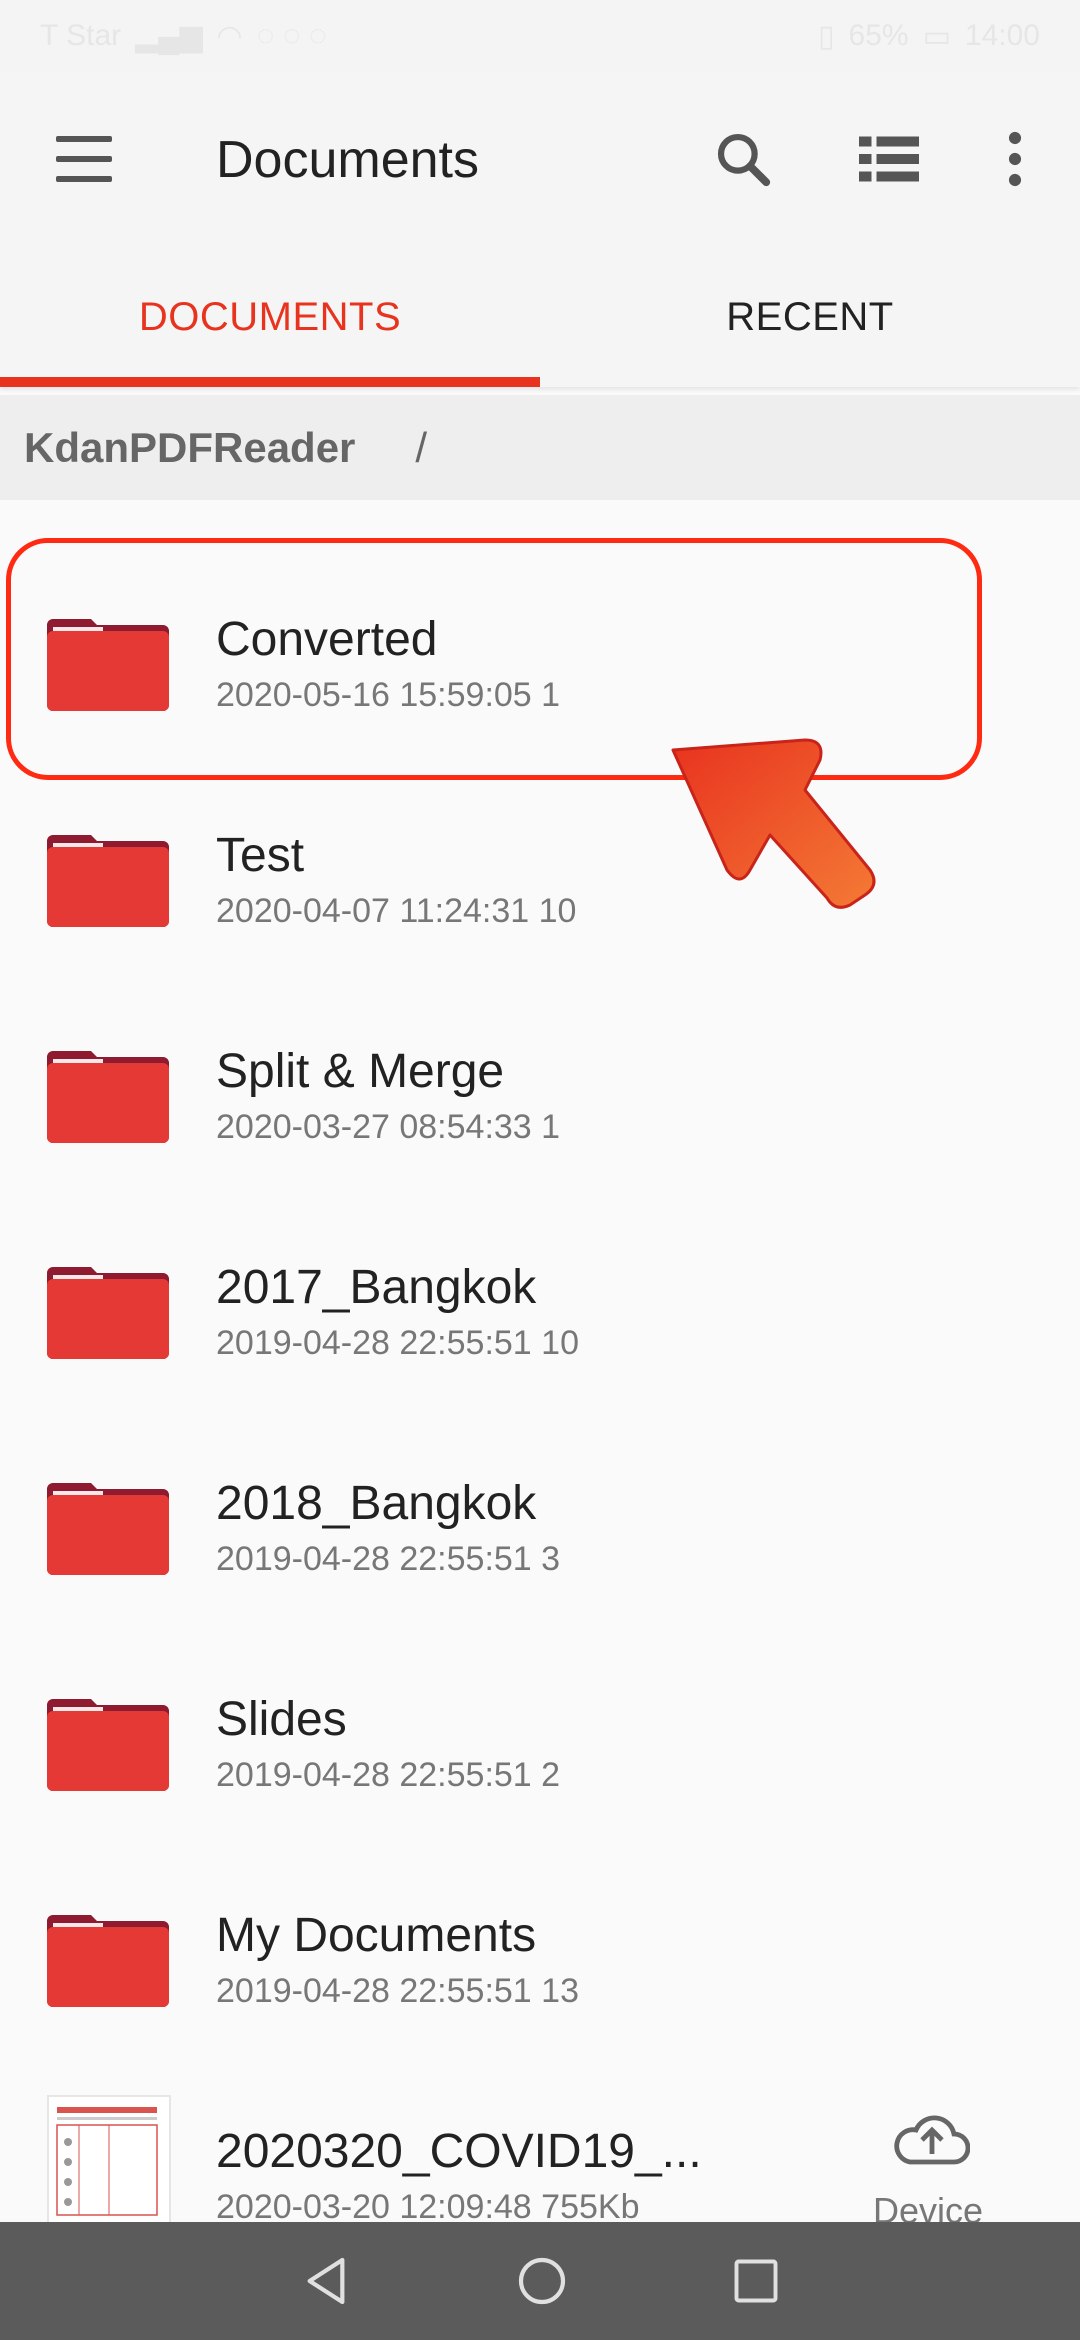  I want to click on pointer-arrow-icon, so click(773, 823).